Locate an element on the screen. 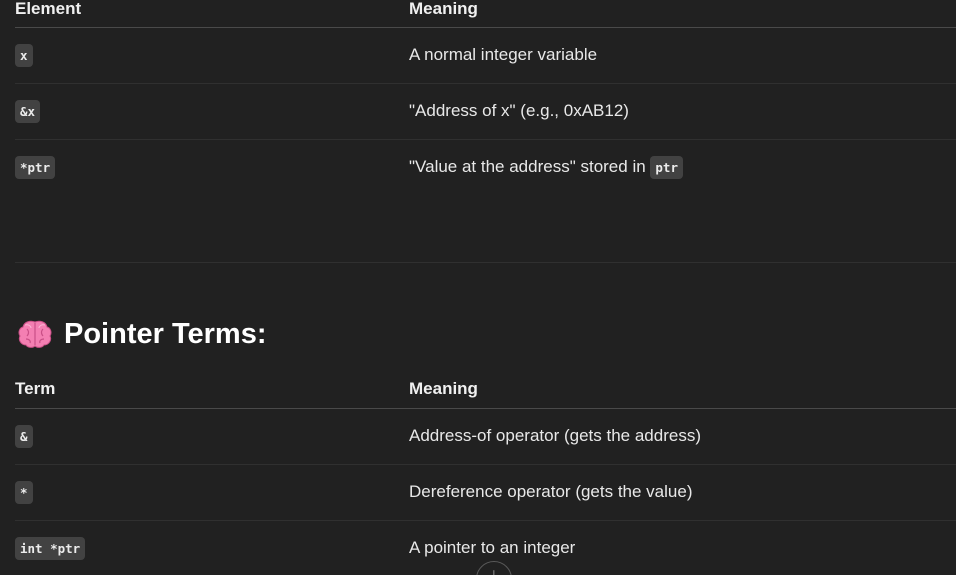 This screenshot has height=575, width=956. section-divider is located at coordinates (485, 262).